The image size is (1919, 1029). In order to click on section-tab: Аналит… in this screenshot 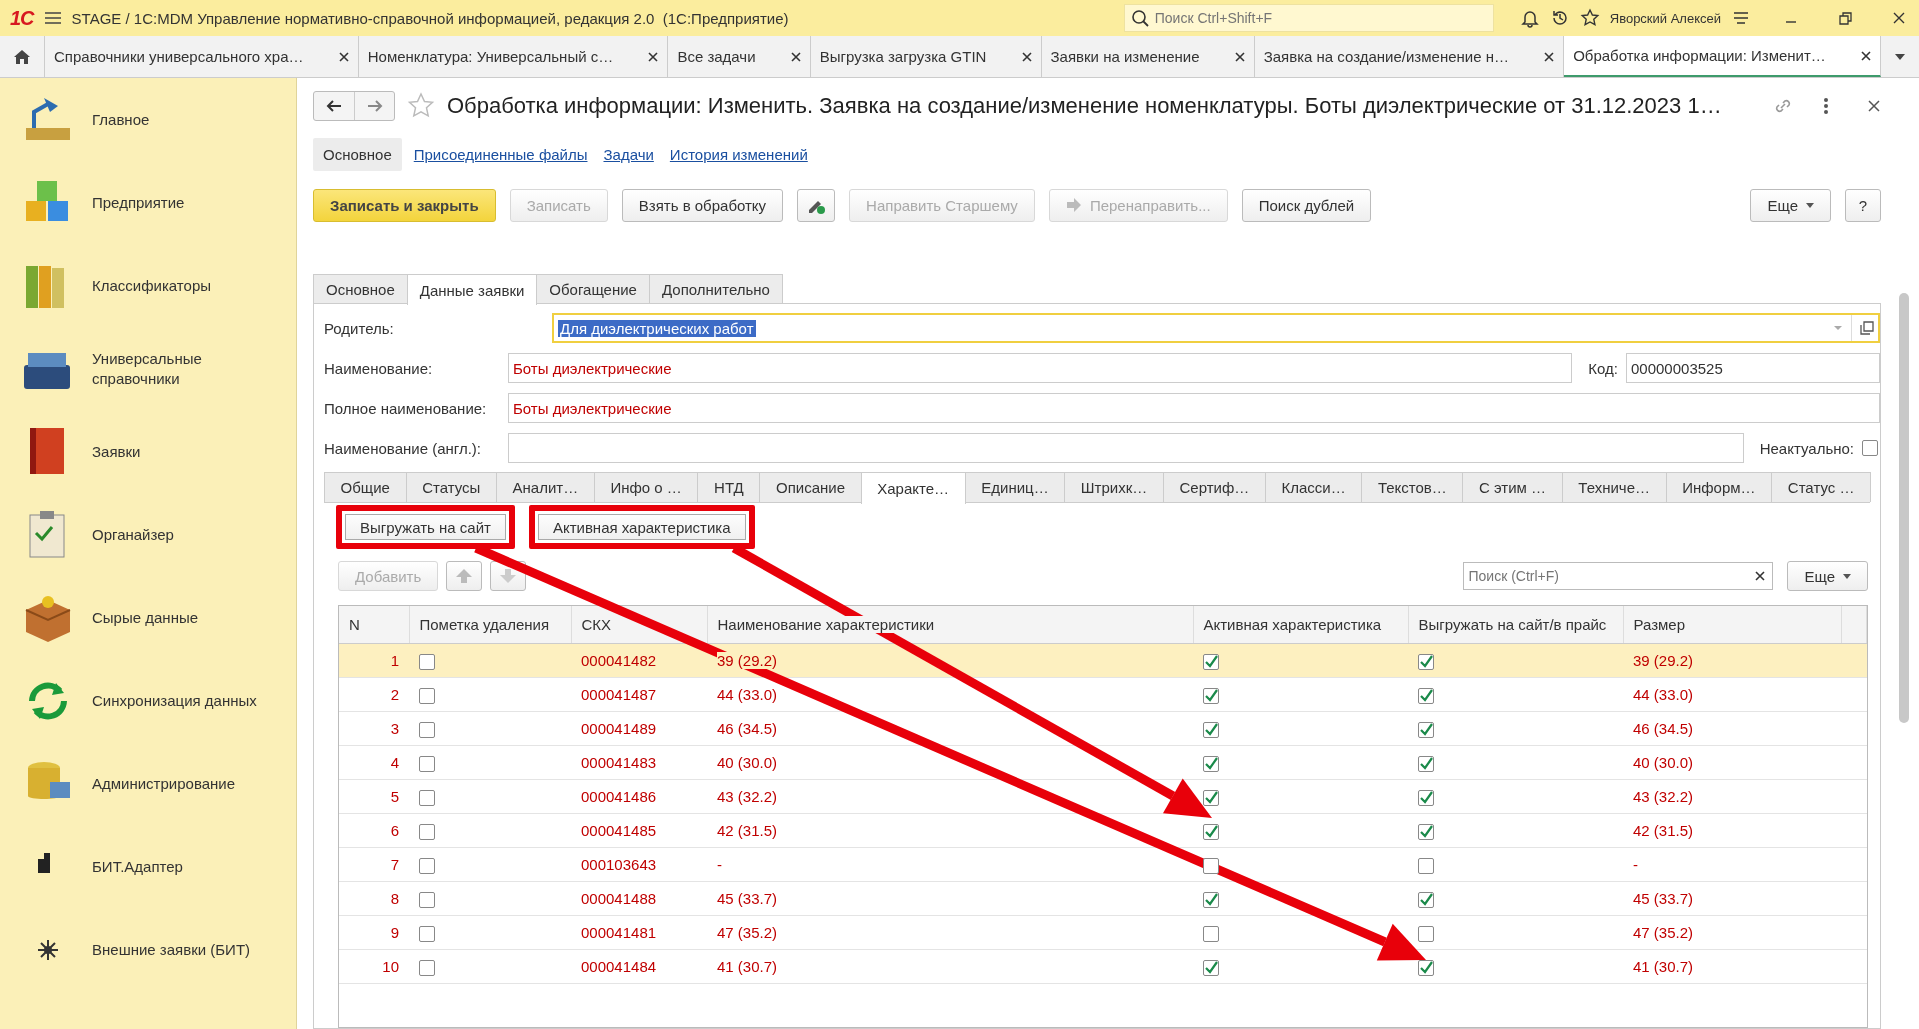, I will do `click(545, 487)`.